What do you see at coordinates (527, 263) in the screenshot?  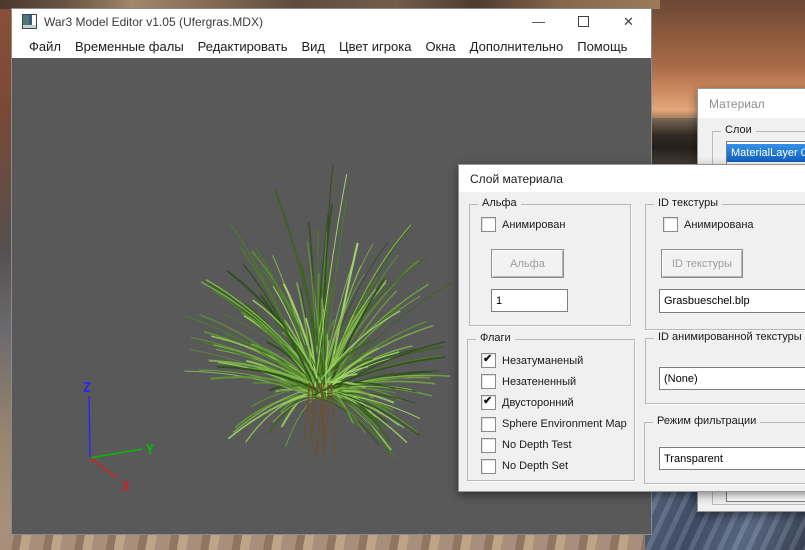 I see `alpha-button: Альфа` at bounding box center [527, 263].